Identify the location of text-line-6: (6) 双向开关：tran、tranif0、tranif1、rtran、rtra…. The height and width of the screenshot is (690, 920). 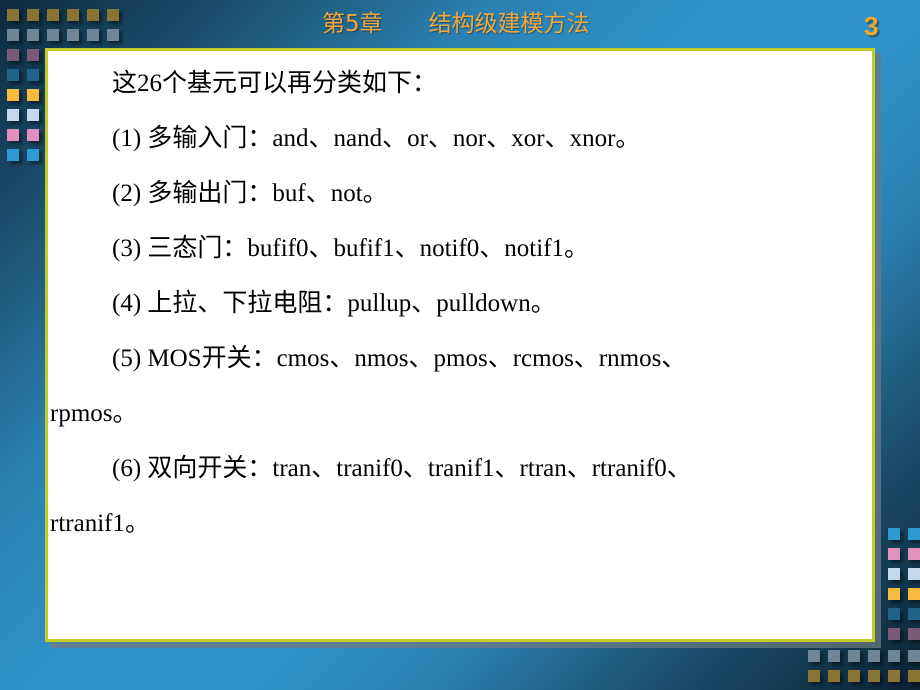
(402, 468).